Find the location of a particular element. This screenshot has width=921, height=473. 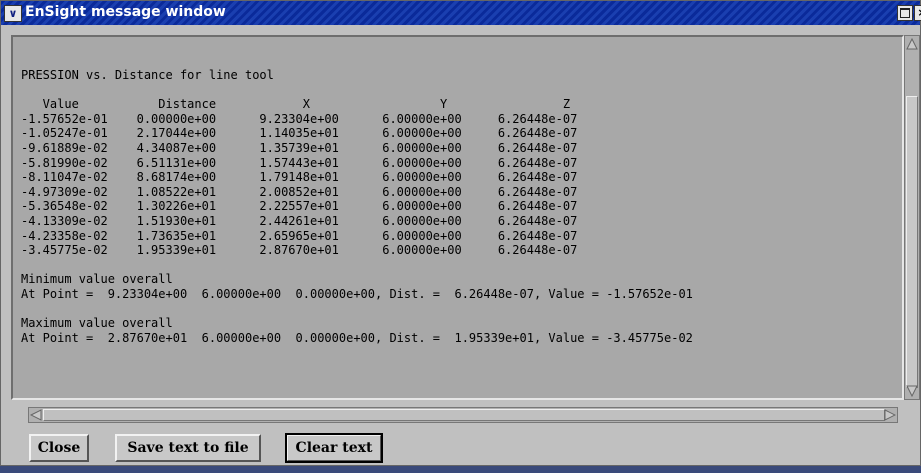

window-title: EnSight message window is located at coordinates (125, 12).